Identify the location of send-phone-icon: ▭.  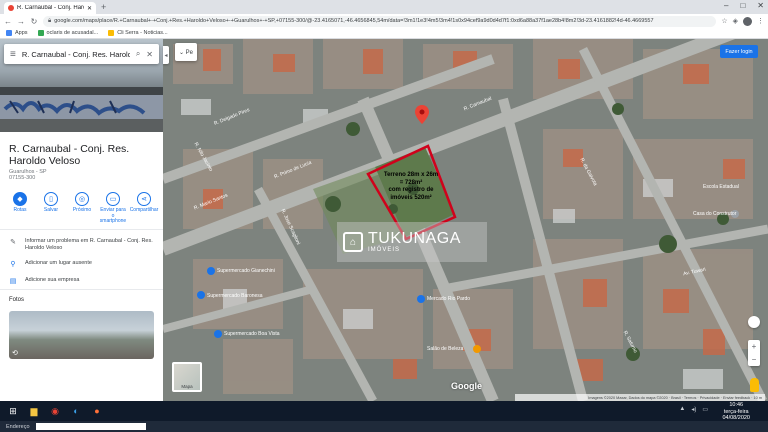
(113, 199).